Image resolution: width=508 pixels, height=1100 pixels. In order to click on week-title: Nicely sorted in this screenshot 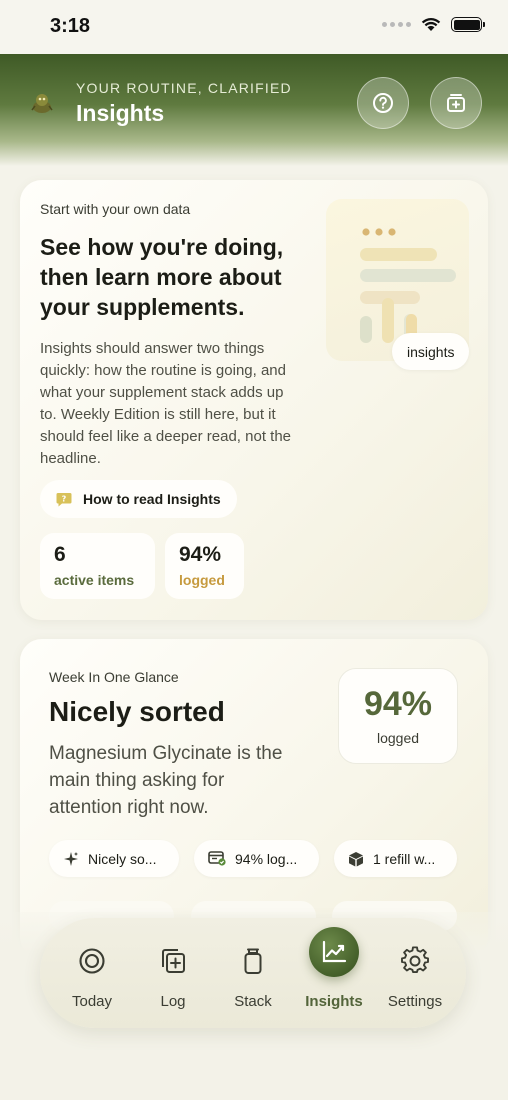, I will do `click(137, 711)`.